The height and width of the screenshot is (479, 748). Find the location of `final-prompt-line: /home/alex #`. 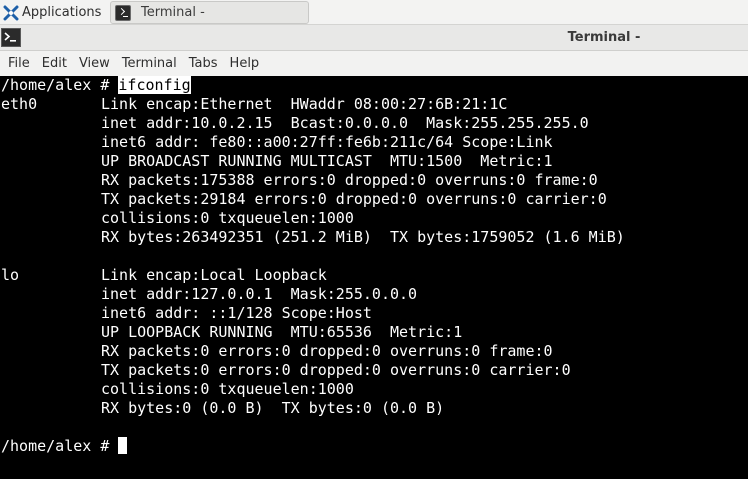

final-prompt-line: /home/alex # is located at coordinates (64, 446).